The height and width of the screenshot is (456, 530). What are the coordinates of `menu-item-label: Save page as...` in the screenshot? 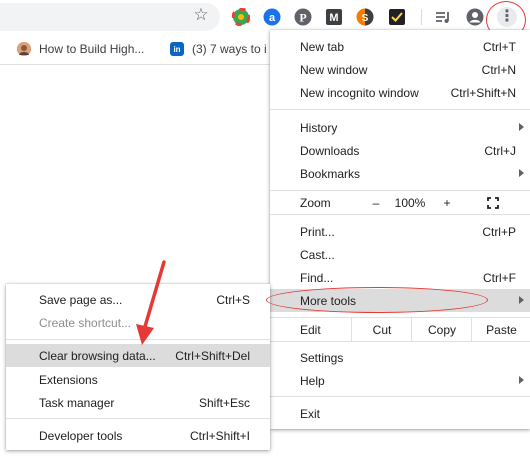 It's located at (81, 299).